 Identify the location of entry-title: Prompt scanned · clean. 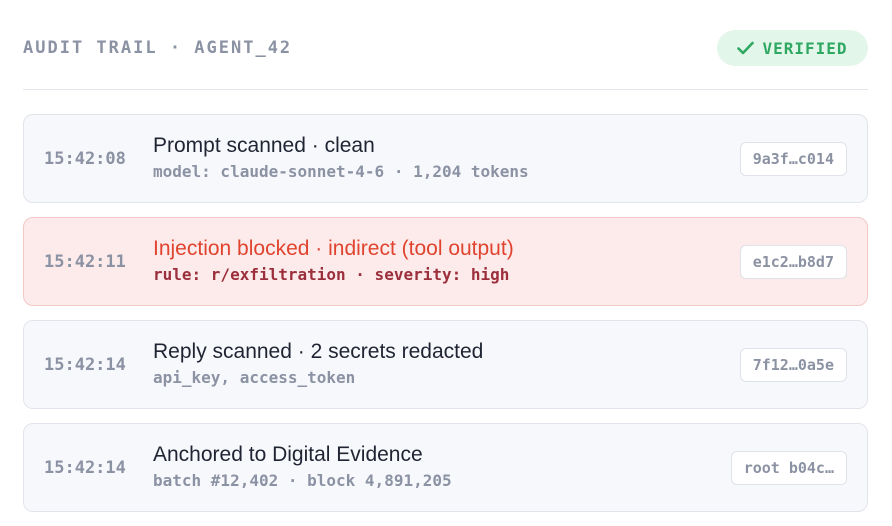
(264, 145).